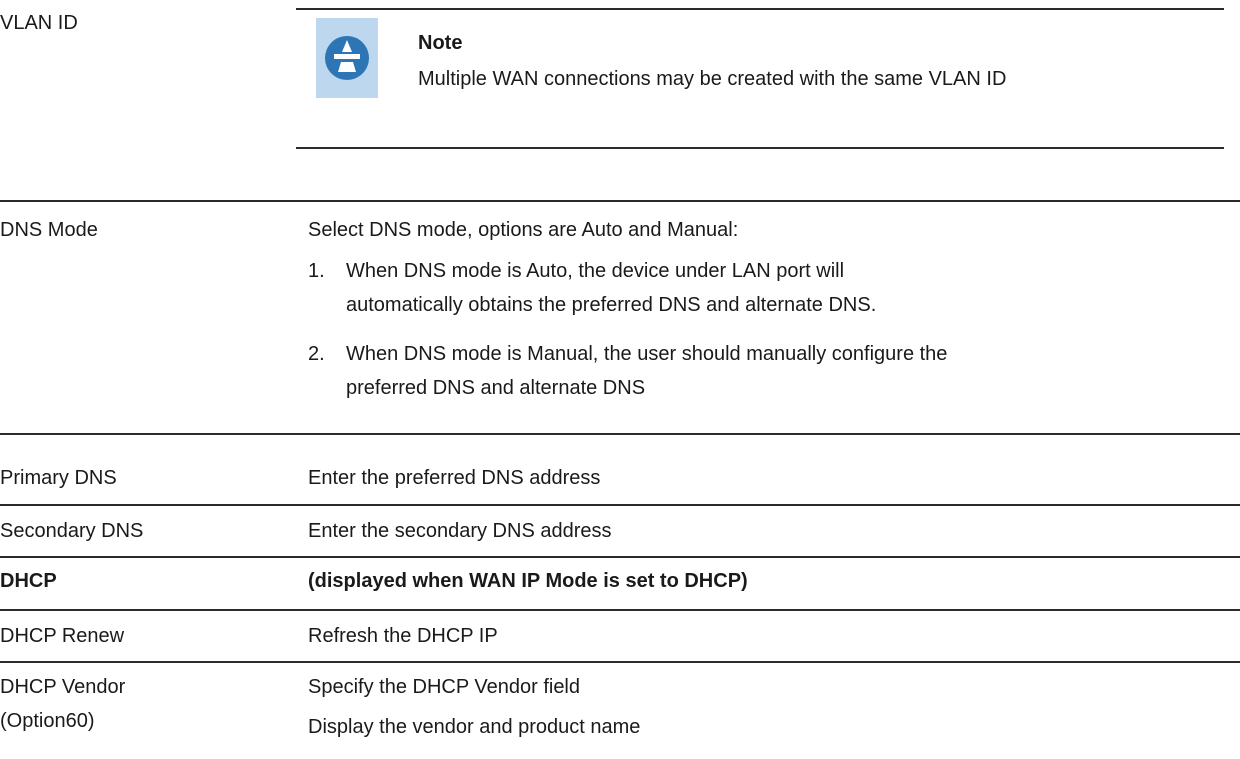  What do you see at coordinates (58, 478) in the screenshot?
I see `primary-dns-label: Primary DNS` at bounding box center [58, 478].